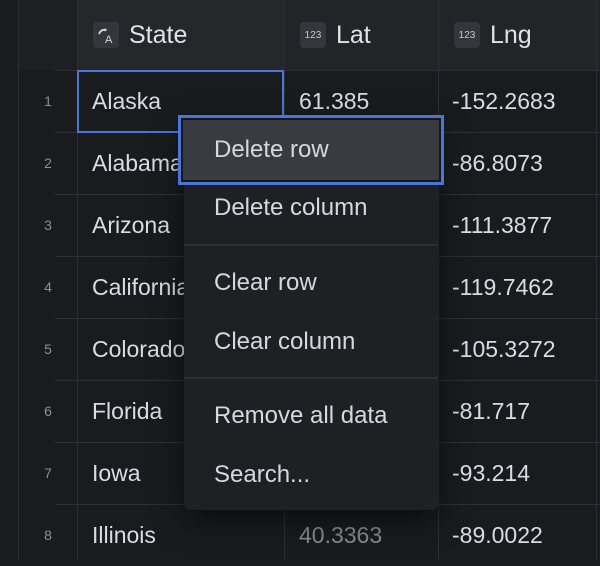 The width and height of the screenshot is (600, 566). Describe the element at coordinates (311, 207) in the screenshot. I see `menu-item-delete-column: Delete column` at that location.